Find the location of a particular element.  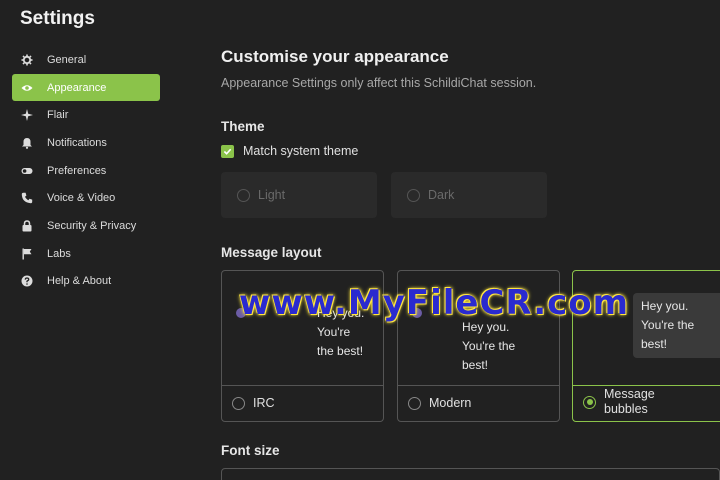

sidebar-item-labs: Labs is located at coordinates (86, 254).